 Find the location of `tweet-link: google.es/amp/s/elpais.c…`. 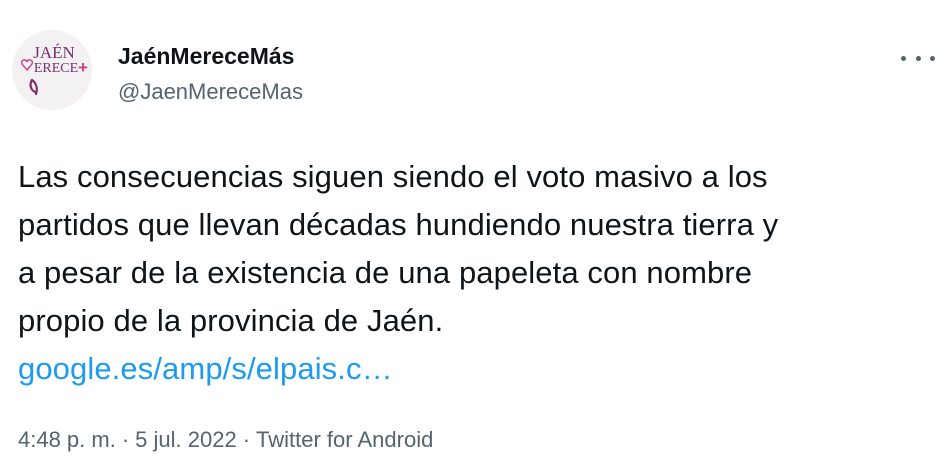

tweet-link: google.es/amp/s/elpais.c… is located at coordinates (205, 368).